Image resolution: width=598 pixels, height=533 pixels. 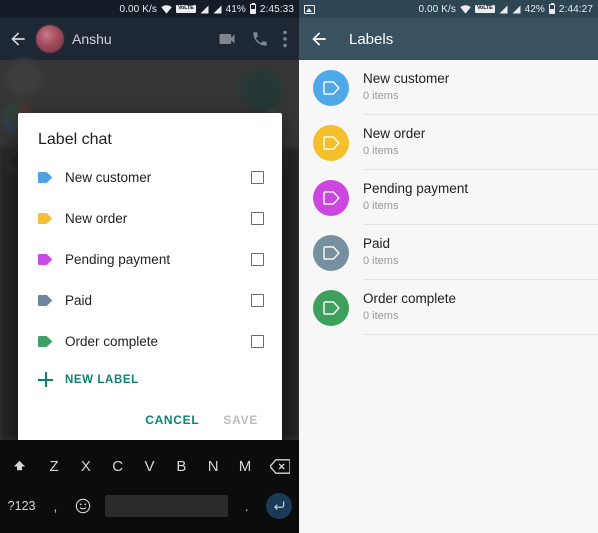 I want to click on space-key, so click(x=167, y=506).